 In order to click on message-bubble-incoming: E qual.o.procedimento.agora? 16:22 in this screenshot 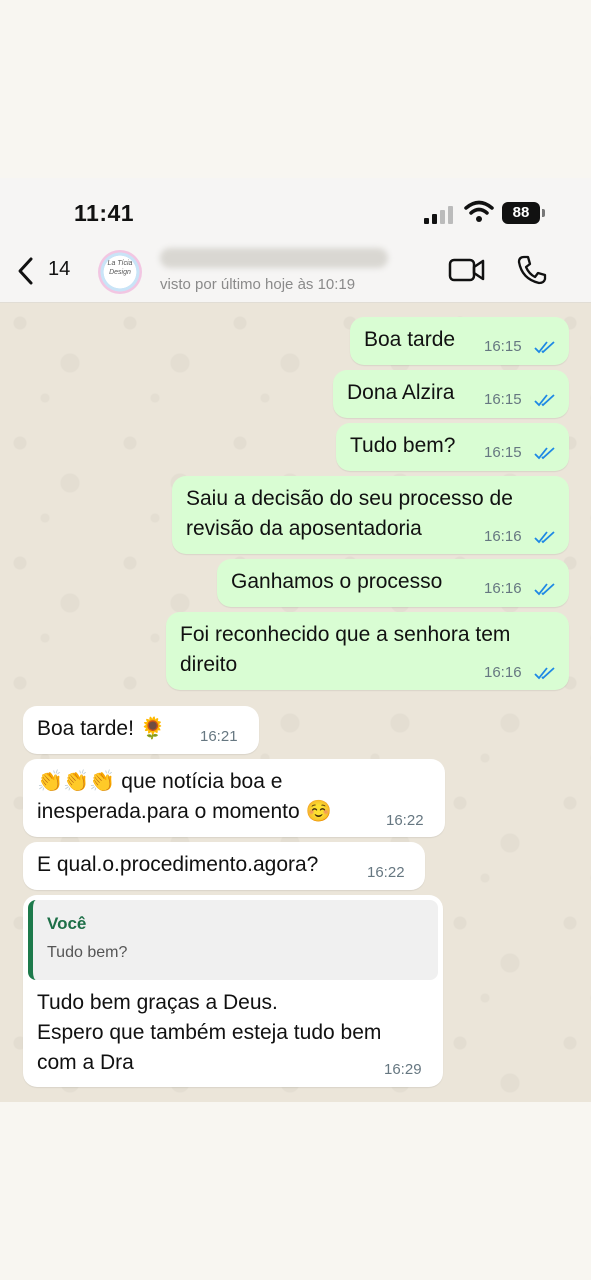, I will do `click(224, 866)`.